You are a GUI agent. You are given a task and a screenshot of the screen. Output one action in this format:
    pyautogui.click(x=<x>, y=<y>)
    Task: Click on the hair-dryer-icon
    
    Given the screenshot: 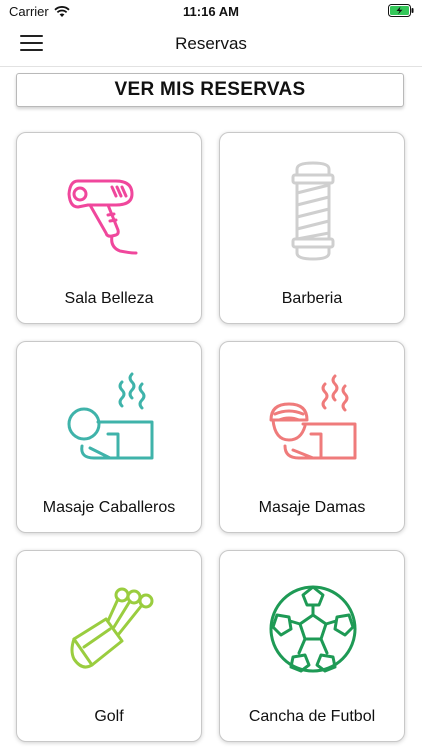 What is the action you would take?
    pyautogui.click(x=102, y=217)
    